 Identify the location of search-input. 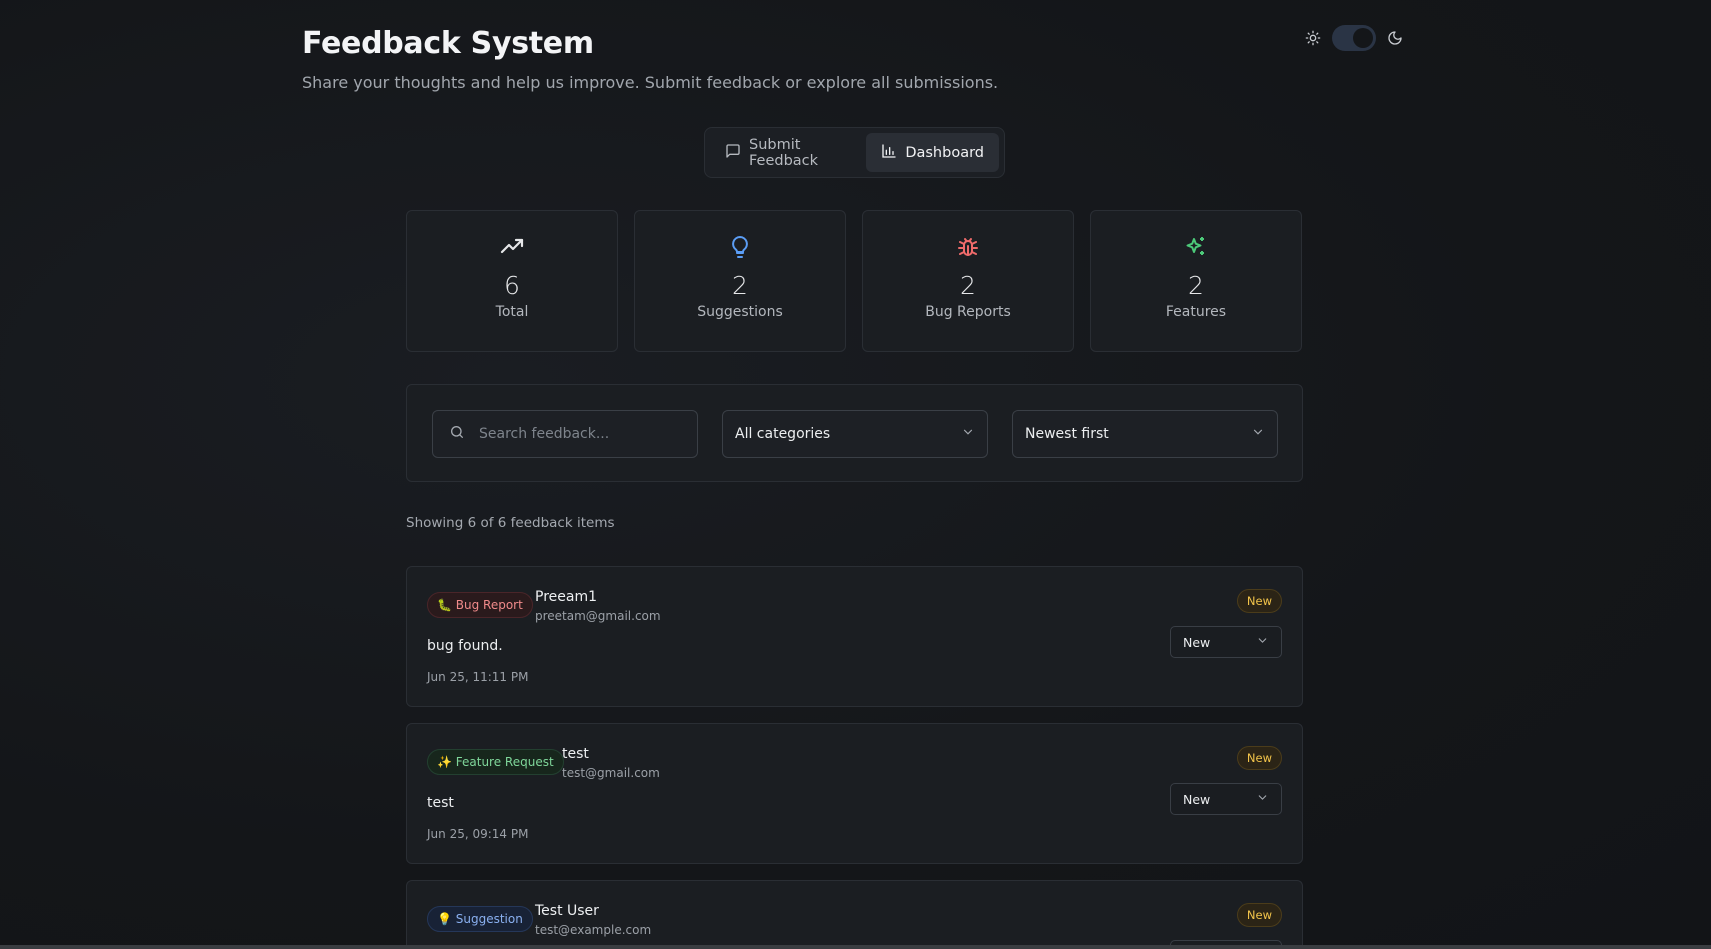
(574, 434).